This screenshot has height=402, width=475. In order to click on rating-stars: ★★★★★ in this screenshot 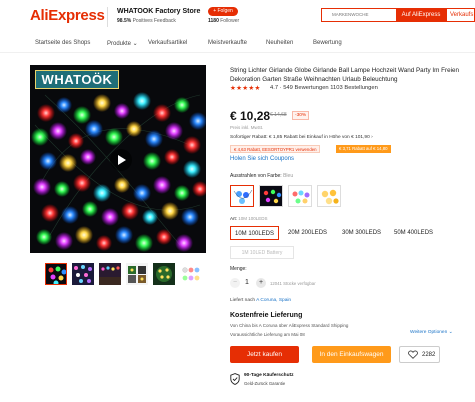, I will do `click(245, 88)`.